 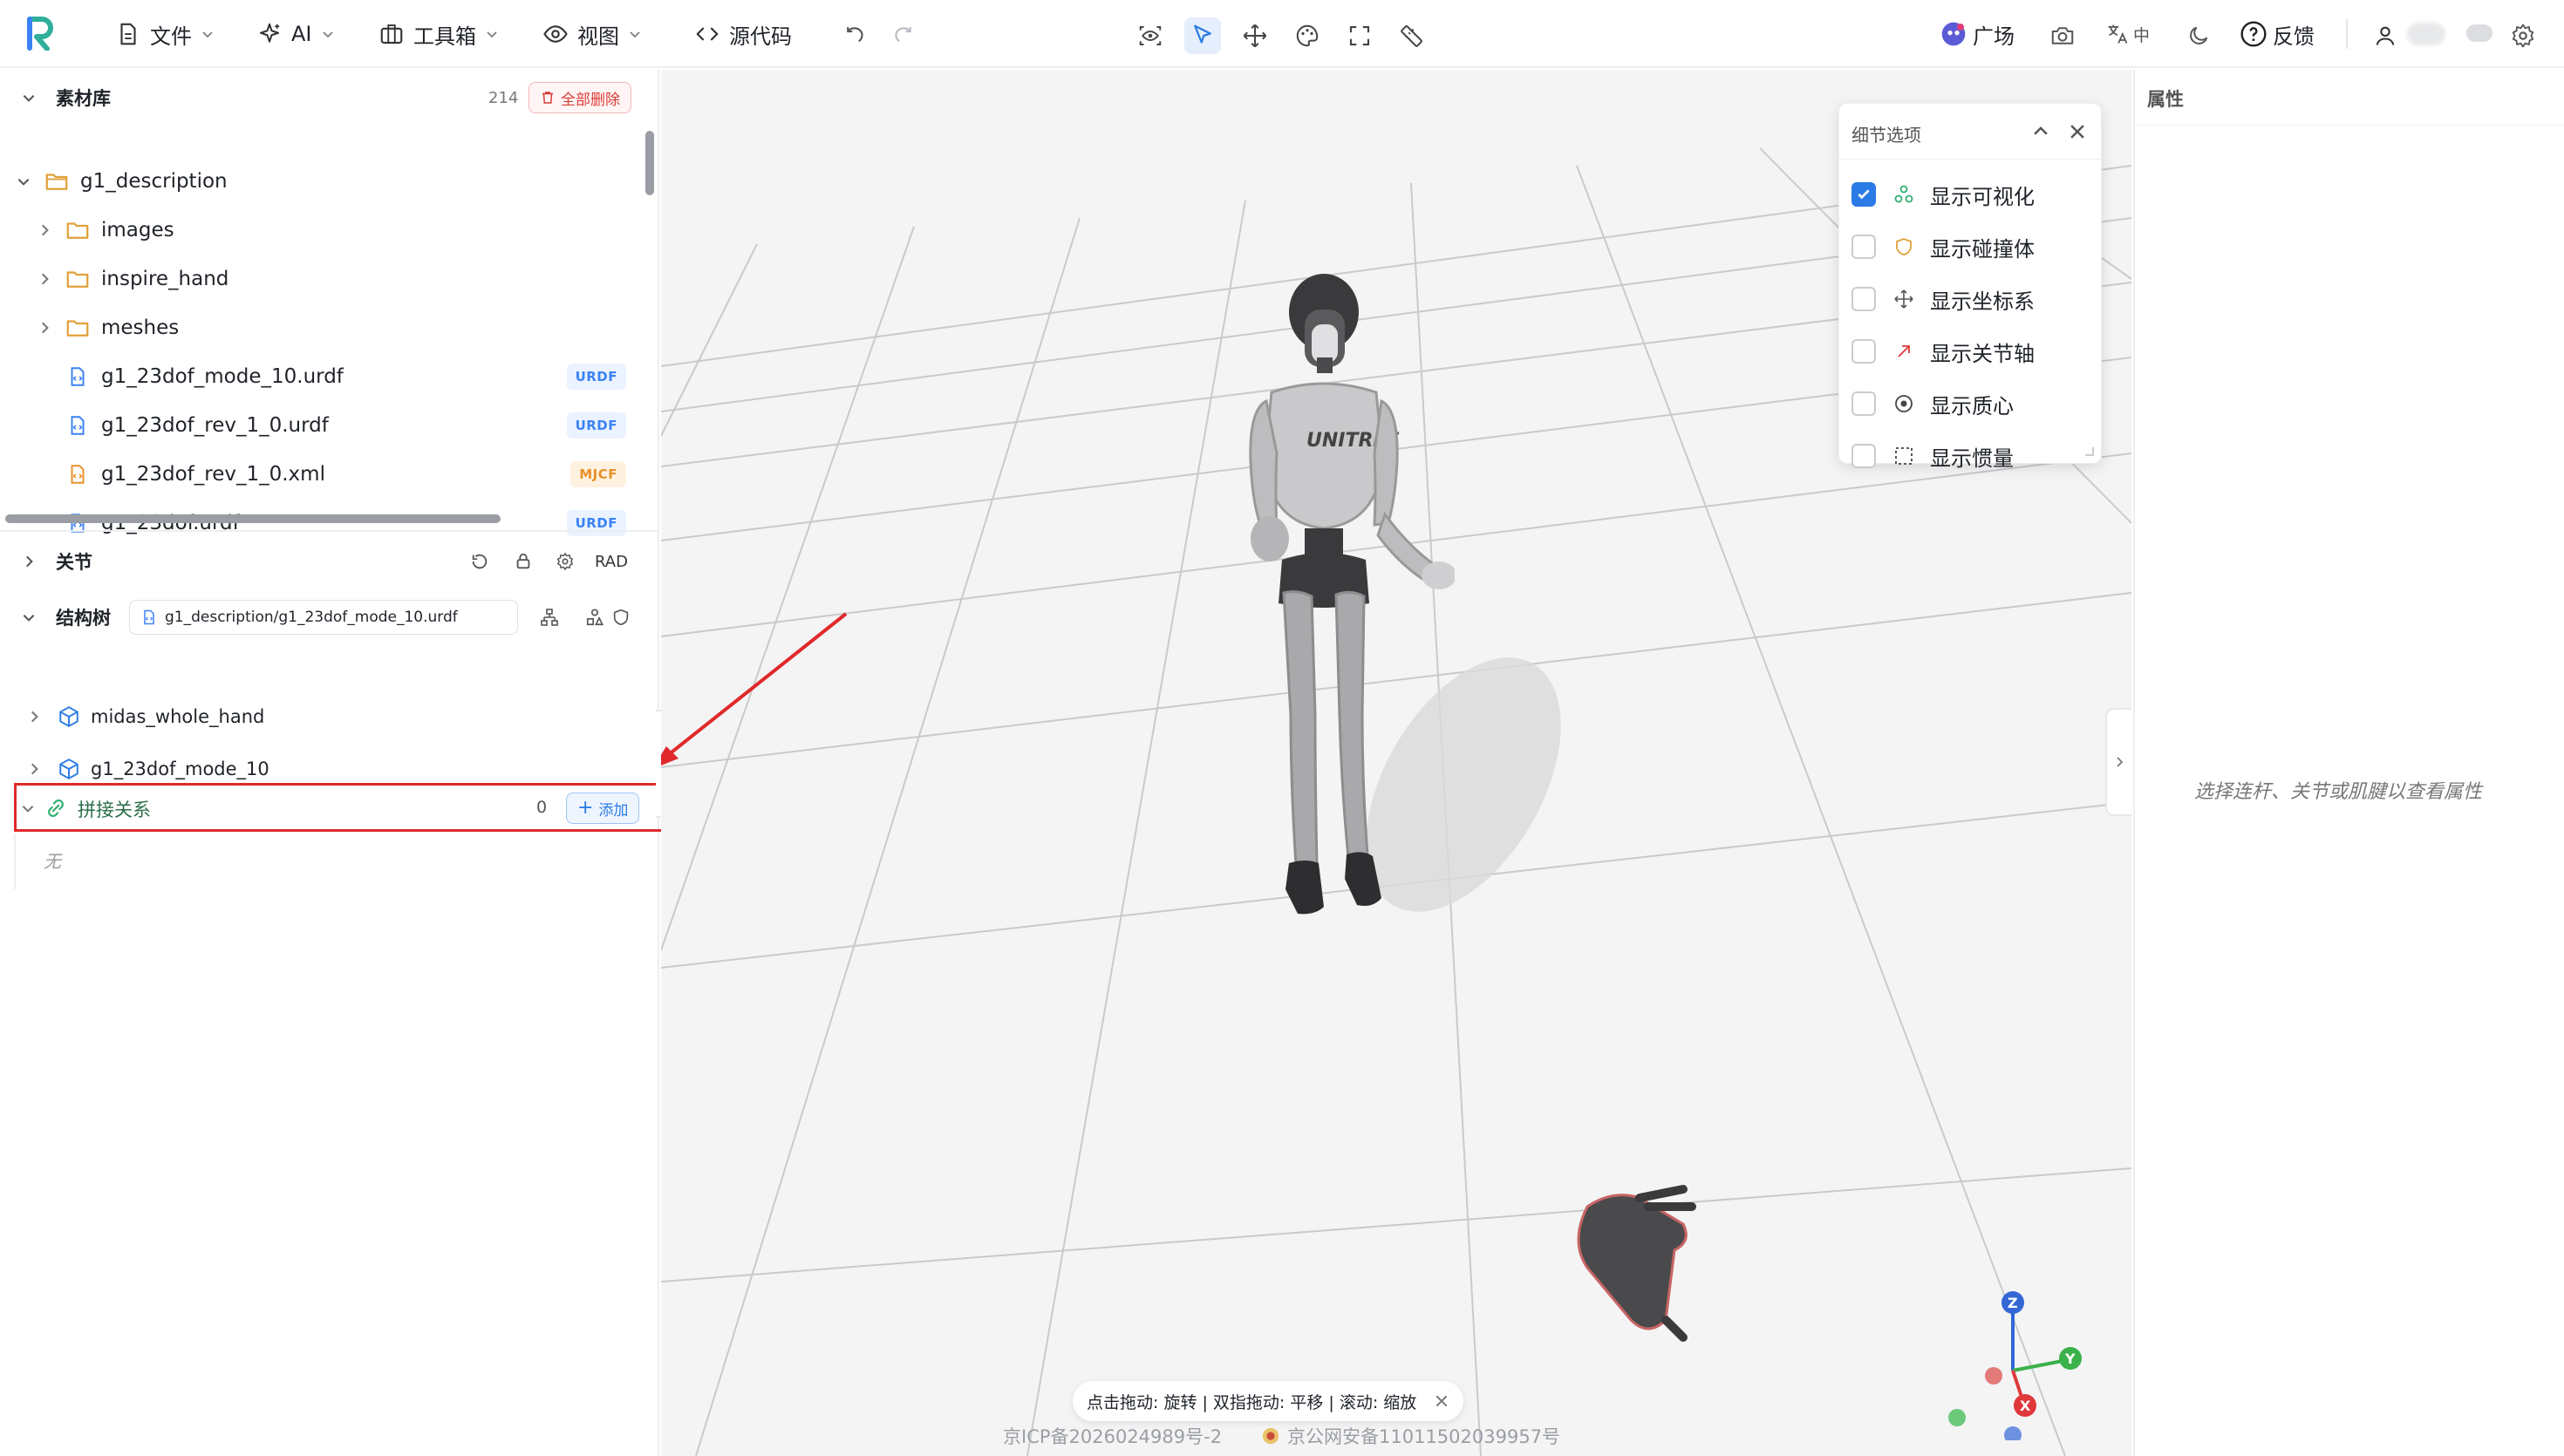 I want to click on detail-option-label: 显示质心, so click(x=1972, y=405).